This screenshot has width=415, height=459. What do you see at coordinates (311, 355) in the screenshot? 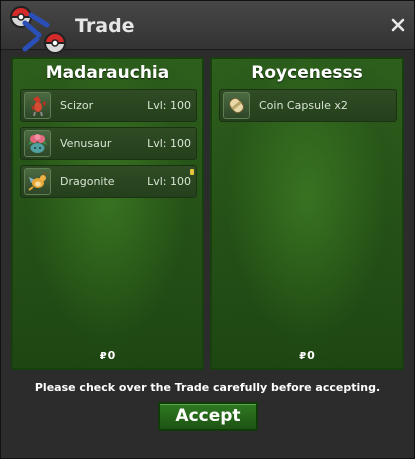
I see `right-money-amount: 0` at bounding box center [311, 355].